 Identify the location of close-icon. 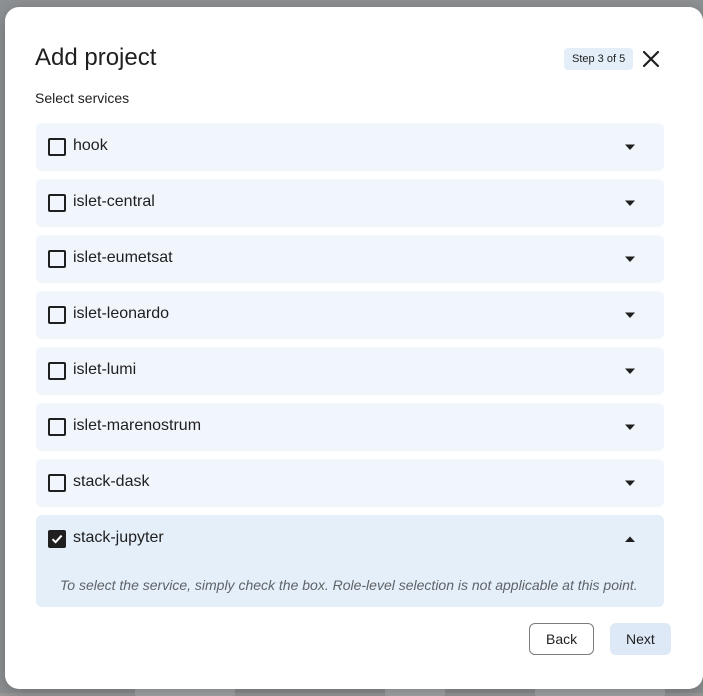
(651, 59).